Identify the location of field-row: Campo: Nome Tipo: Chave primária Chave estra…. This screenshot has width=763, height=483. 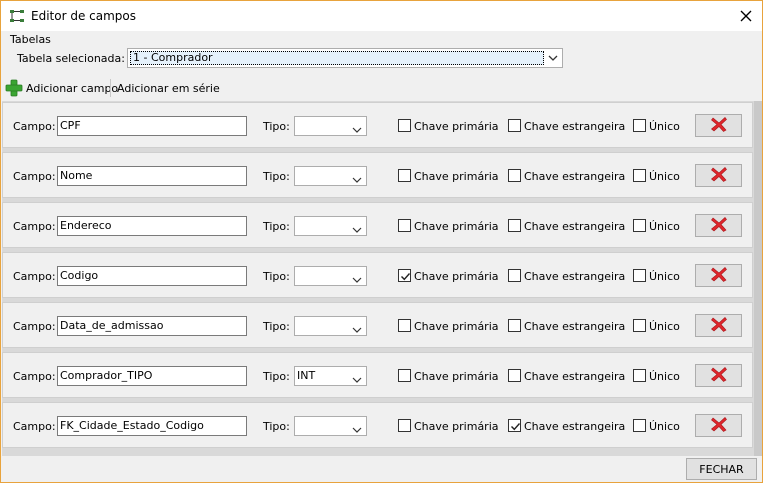
(377, 175).